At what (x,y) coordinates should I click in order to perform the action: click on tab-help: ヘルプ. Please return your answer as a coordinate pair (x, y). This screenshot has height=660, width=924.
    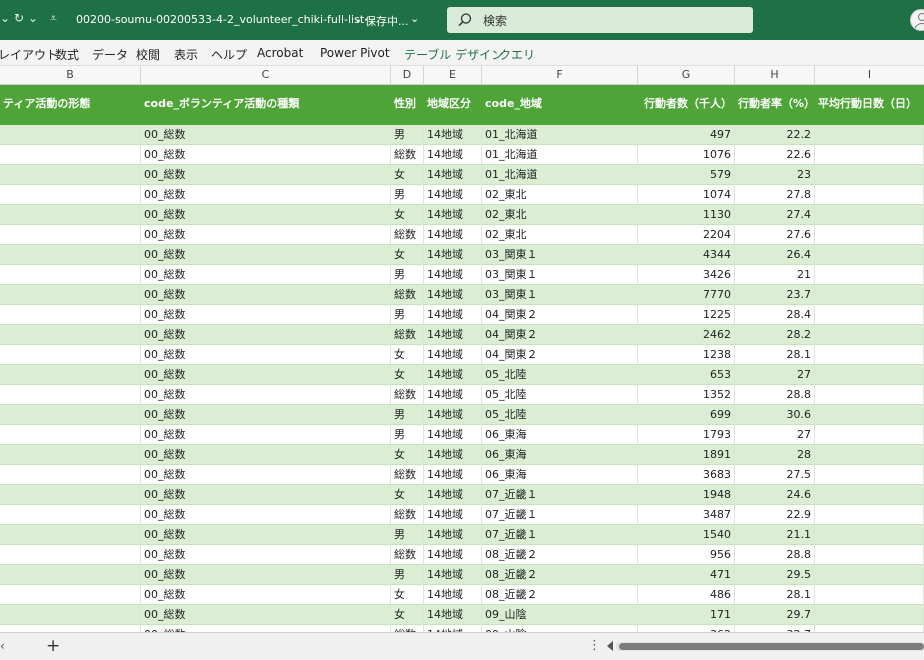
    Looking at the image, I should click on (229, 54).